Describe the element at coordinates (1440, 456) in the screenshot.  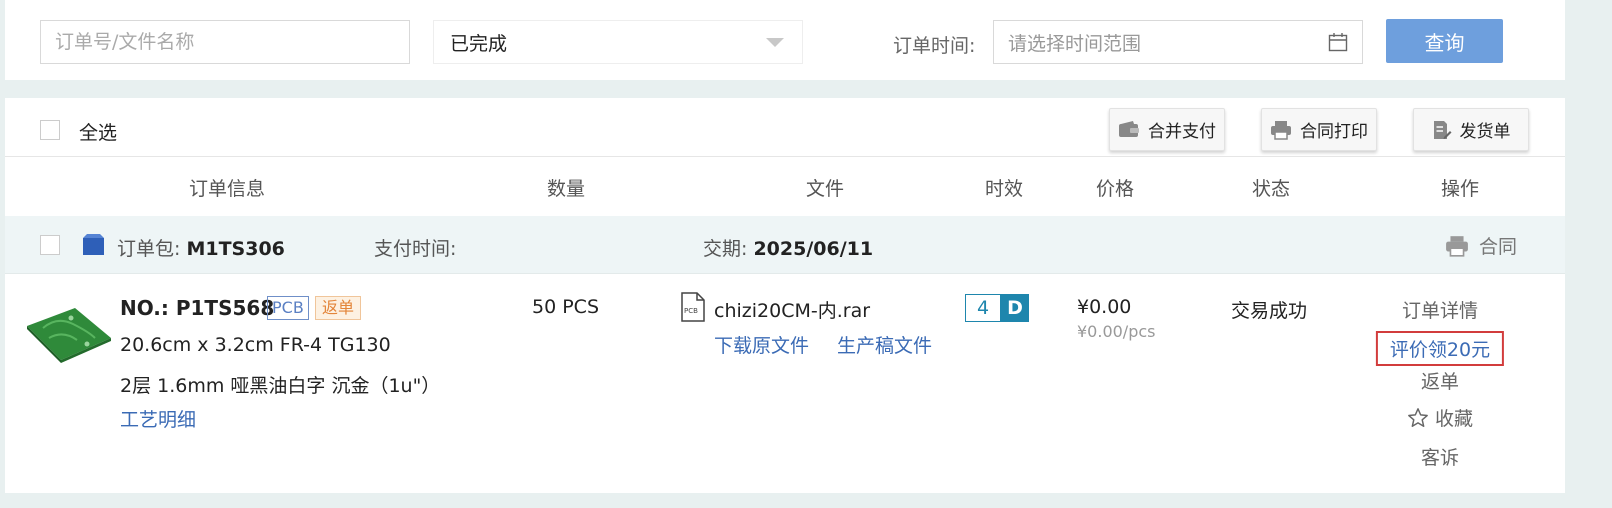
I see `complaint-link: 客诉` at that location.